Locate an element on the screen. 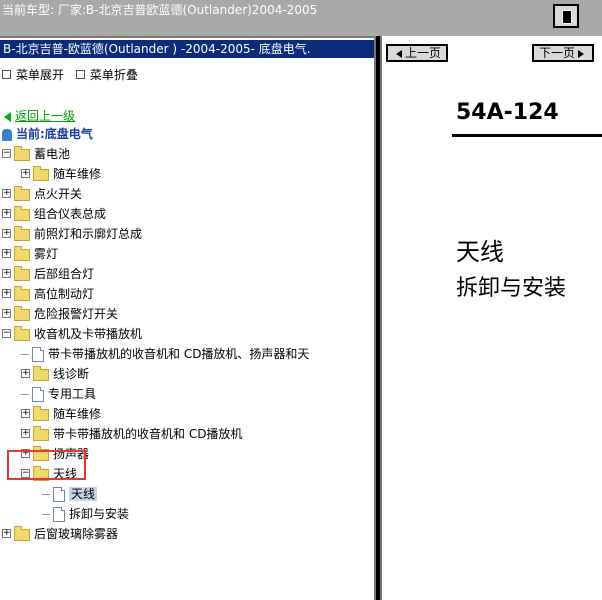 The height and width of the screenshot is (600, 602). expand-all-button: 菜单展开 is located at coordinates (33, 74).